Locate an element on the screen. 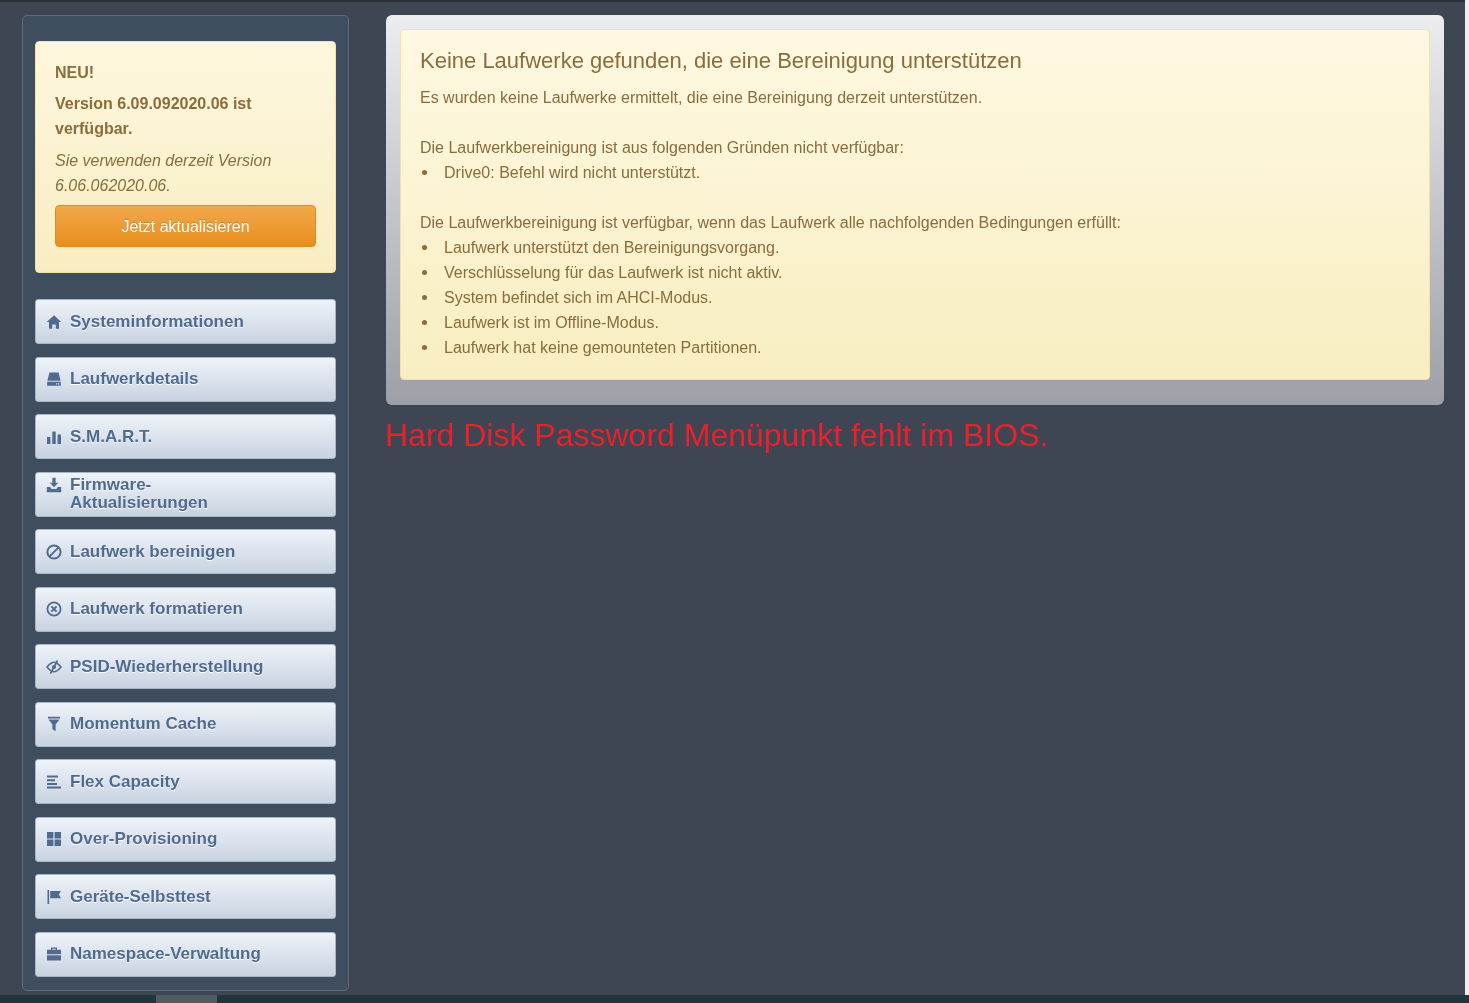 This screenshot has width=1469, height=1003. list-item-text: Laufwerk hat keine gemounteten Partitionen. is located at coordinates (603, 348).